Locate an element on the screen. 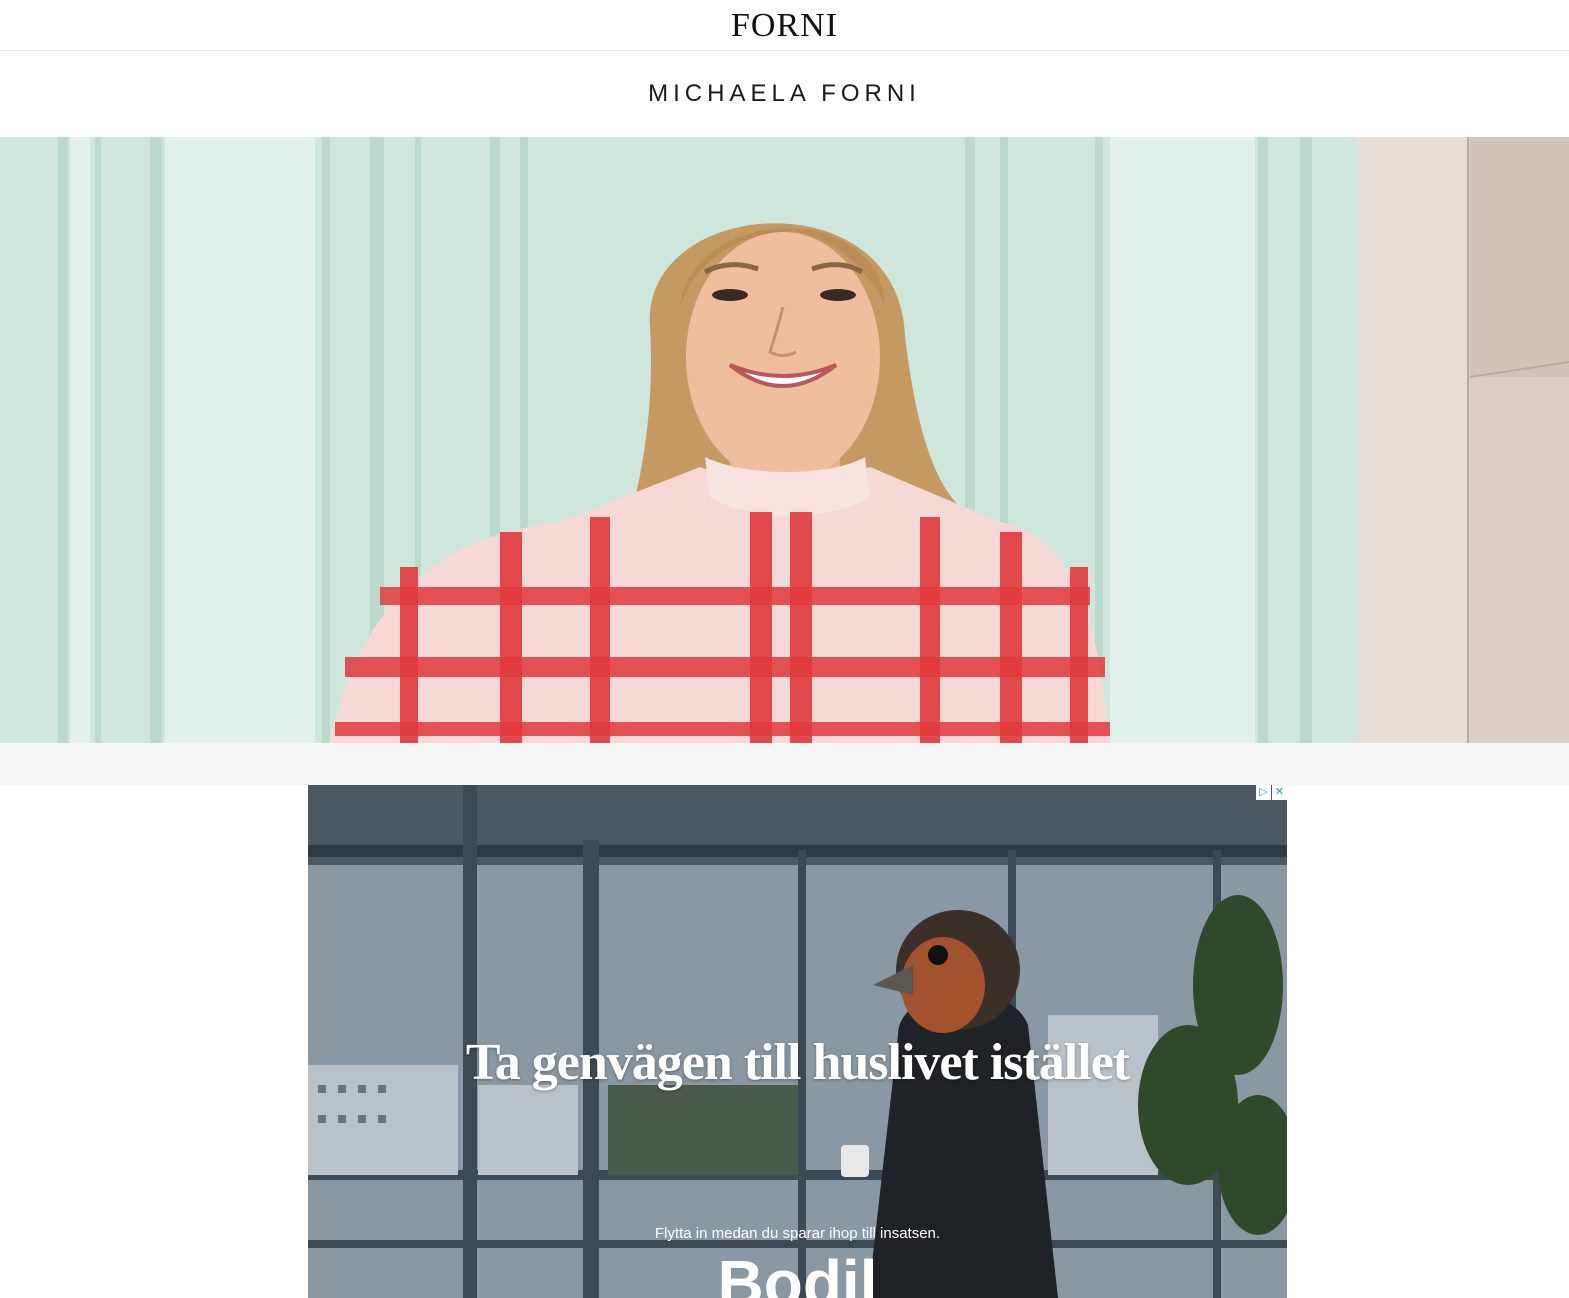 The height and width of the screenshot is (1298, 1569). section-gap is located at coordinates (784, 764).